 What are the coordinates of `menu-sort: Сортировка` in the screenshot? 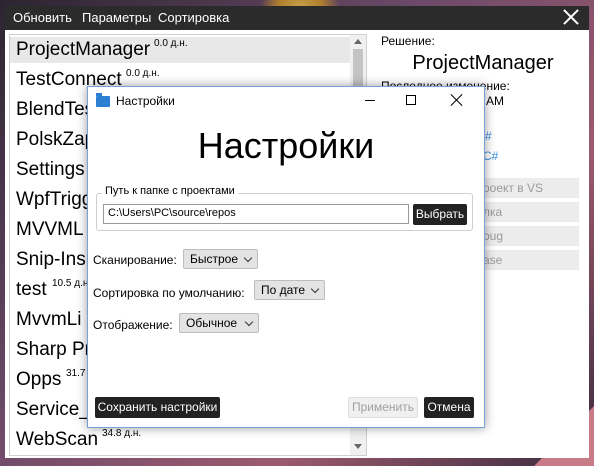 It's located at (193, 17).